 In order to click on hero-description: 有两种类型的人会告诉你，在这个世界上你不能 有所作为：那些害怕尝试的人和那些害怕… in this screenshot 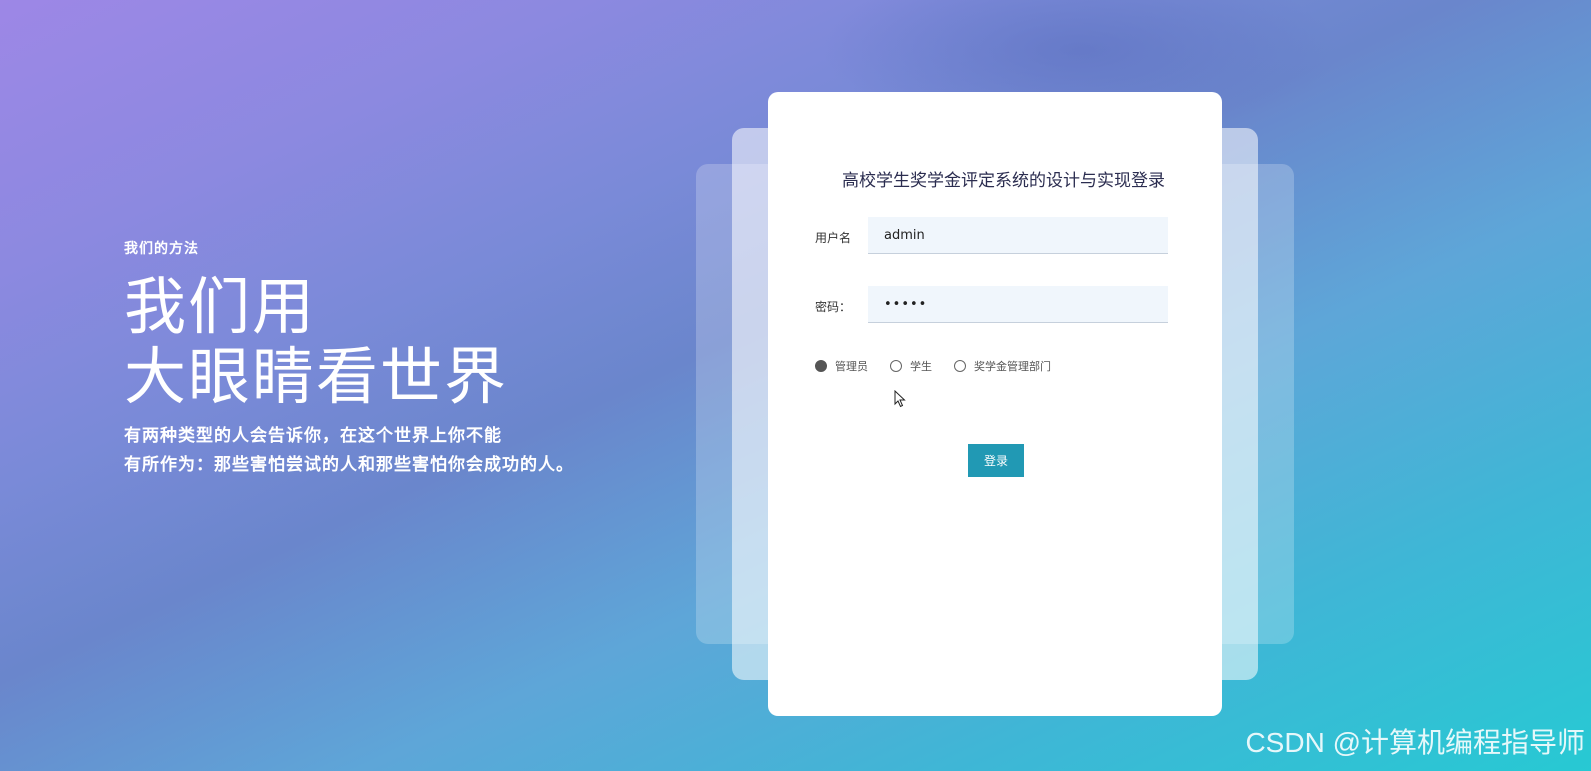, I will do `click(349, 451)`.